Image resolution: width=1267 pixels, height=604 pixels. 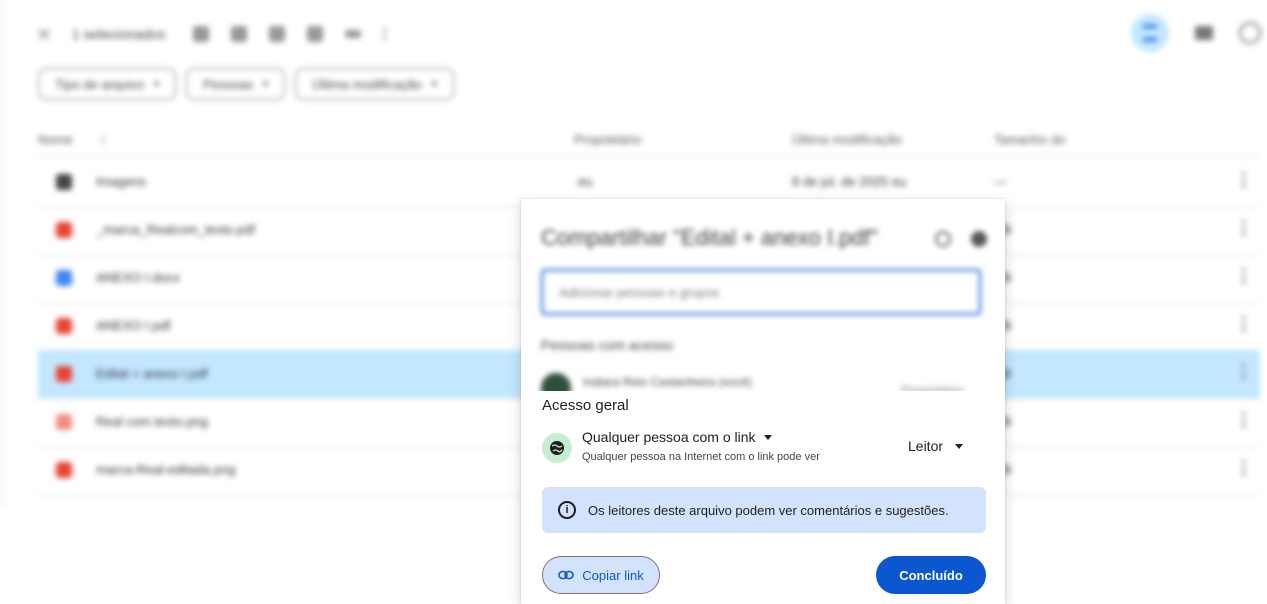 What do you see at coordinates (1150, 33) in the screenshot?
I see `filter-icon` at bounding box center [1150, 33].